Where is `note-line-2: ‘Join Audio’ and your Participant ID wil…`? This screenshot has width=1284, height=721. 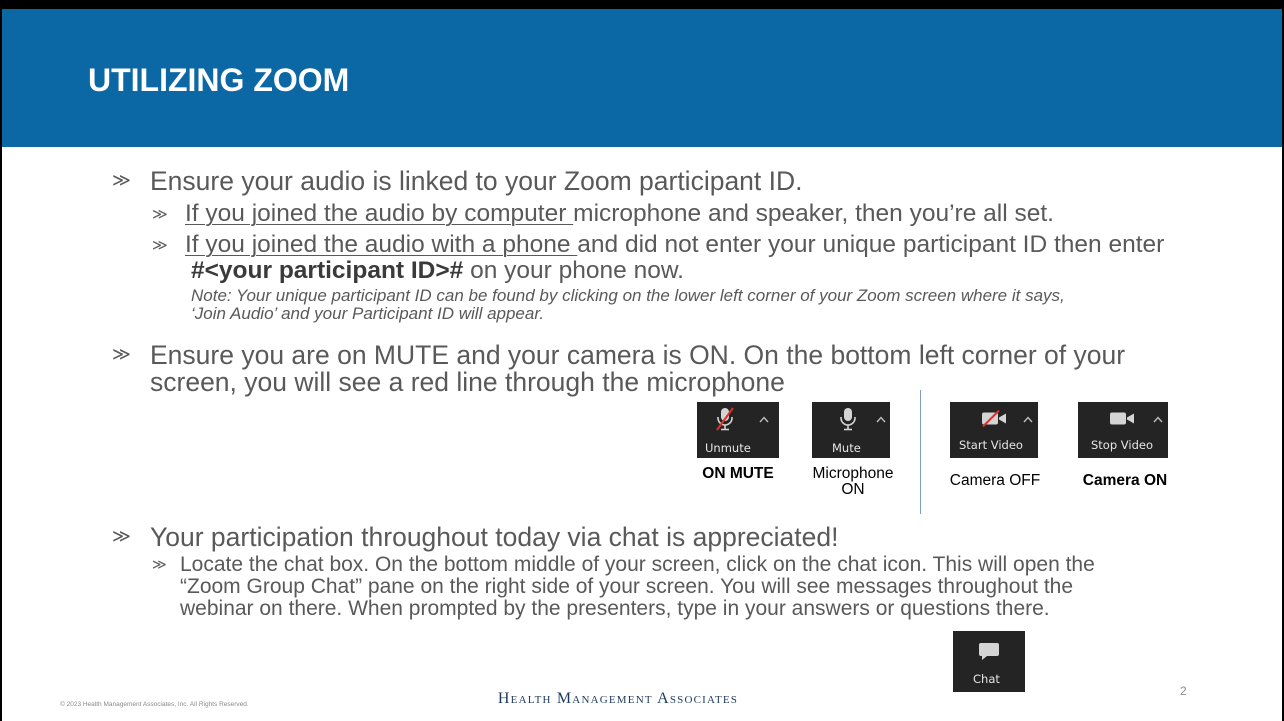
note-line-2: ‘Join Audio’ and your Participant ID wil… is located at coordinates (368, 313).